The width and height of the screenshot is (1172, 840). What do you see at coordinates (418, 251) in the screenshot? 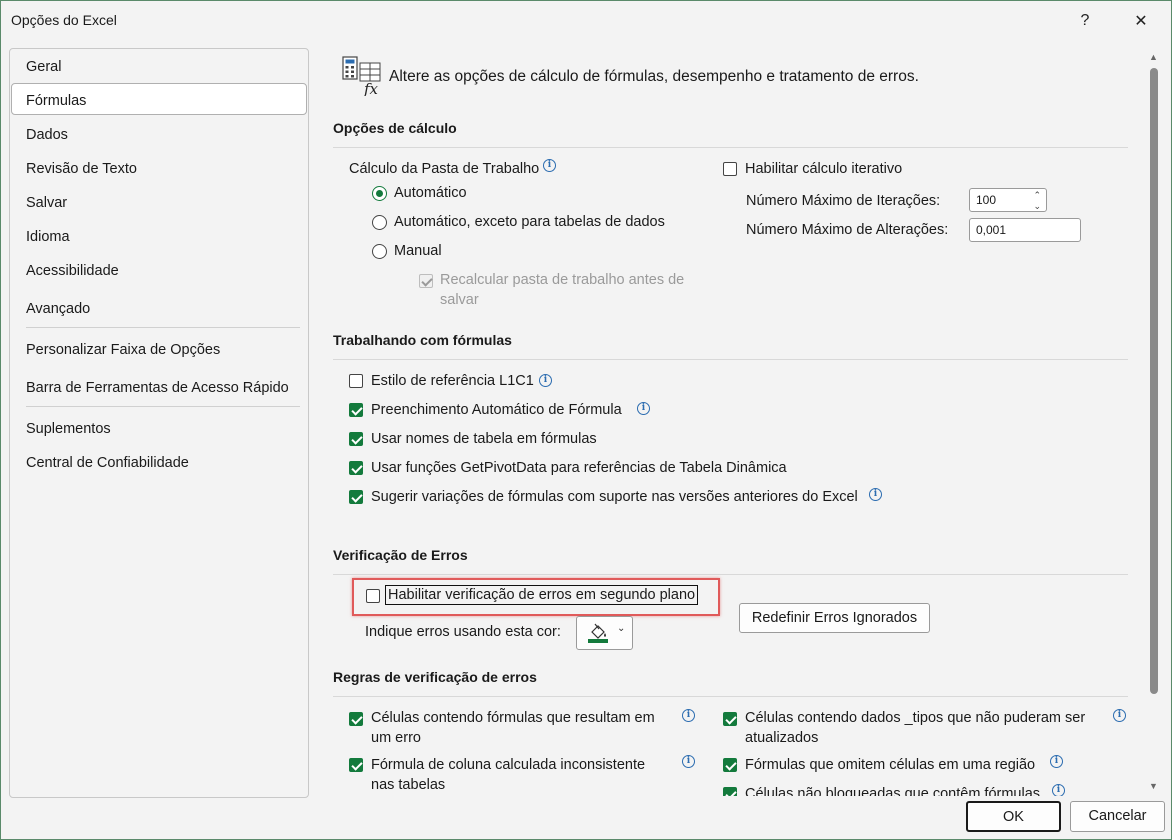
I see `radio-manual-label: Manual` at bounding box center [418, 251].